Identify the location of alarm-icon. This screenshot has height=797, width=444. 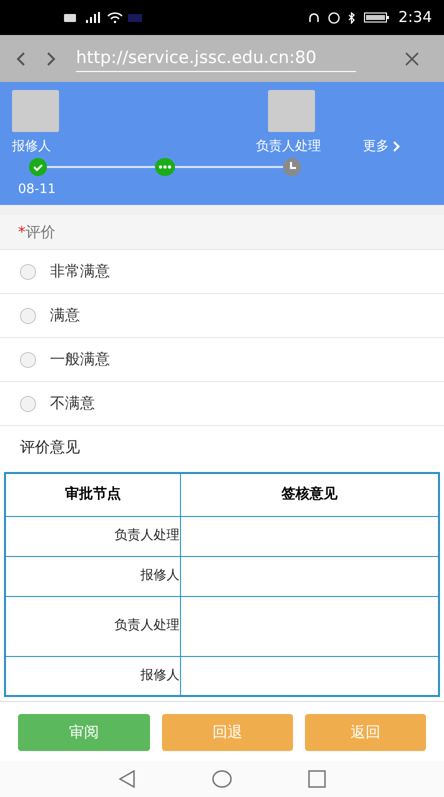
(334, 18).